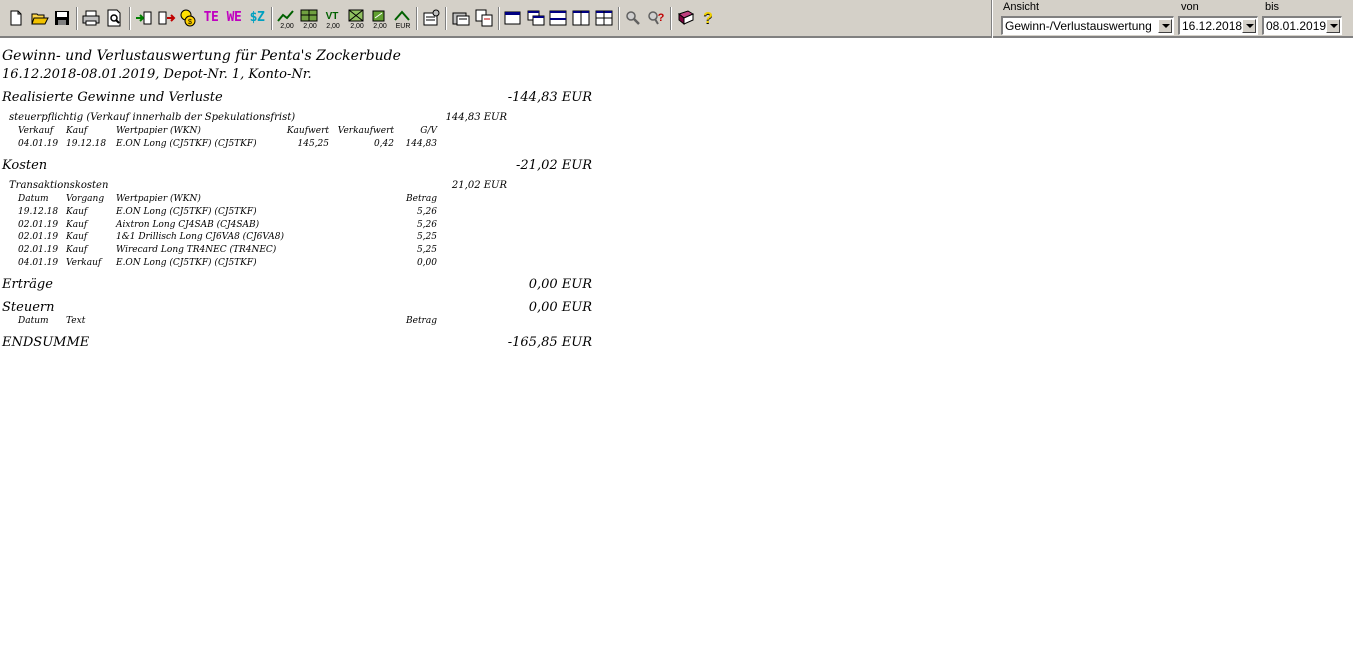 This screenshot has height=654, width=1353. Describe the element at coordinates (365, 131) in the screenshot. I see `col-header-verkaufwert: Verkaufwert` at that location.